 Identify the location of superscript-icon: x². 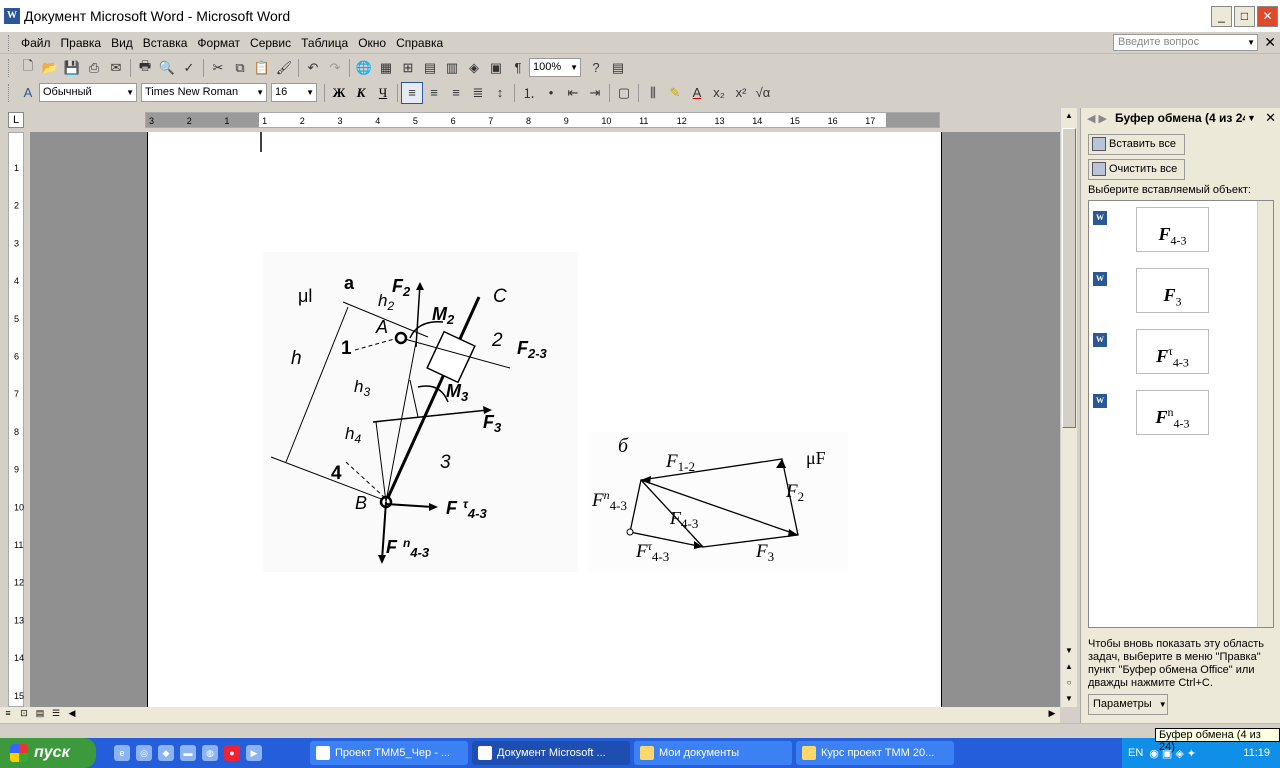
(741, 93).